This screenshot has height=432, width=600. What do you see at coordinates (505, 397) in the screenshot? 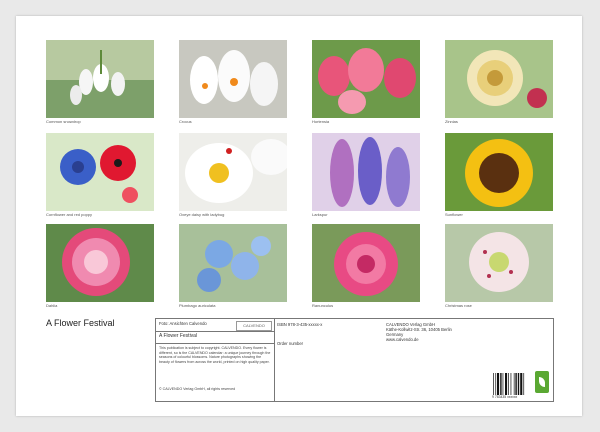
I see `barcode-number: 9 783435 xxxxxx` at bounding box center [505, 397].